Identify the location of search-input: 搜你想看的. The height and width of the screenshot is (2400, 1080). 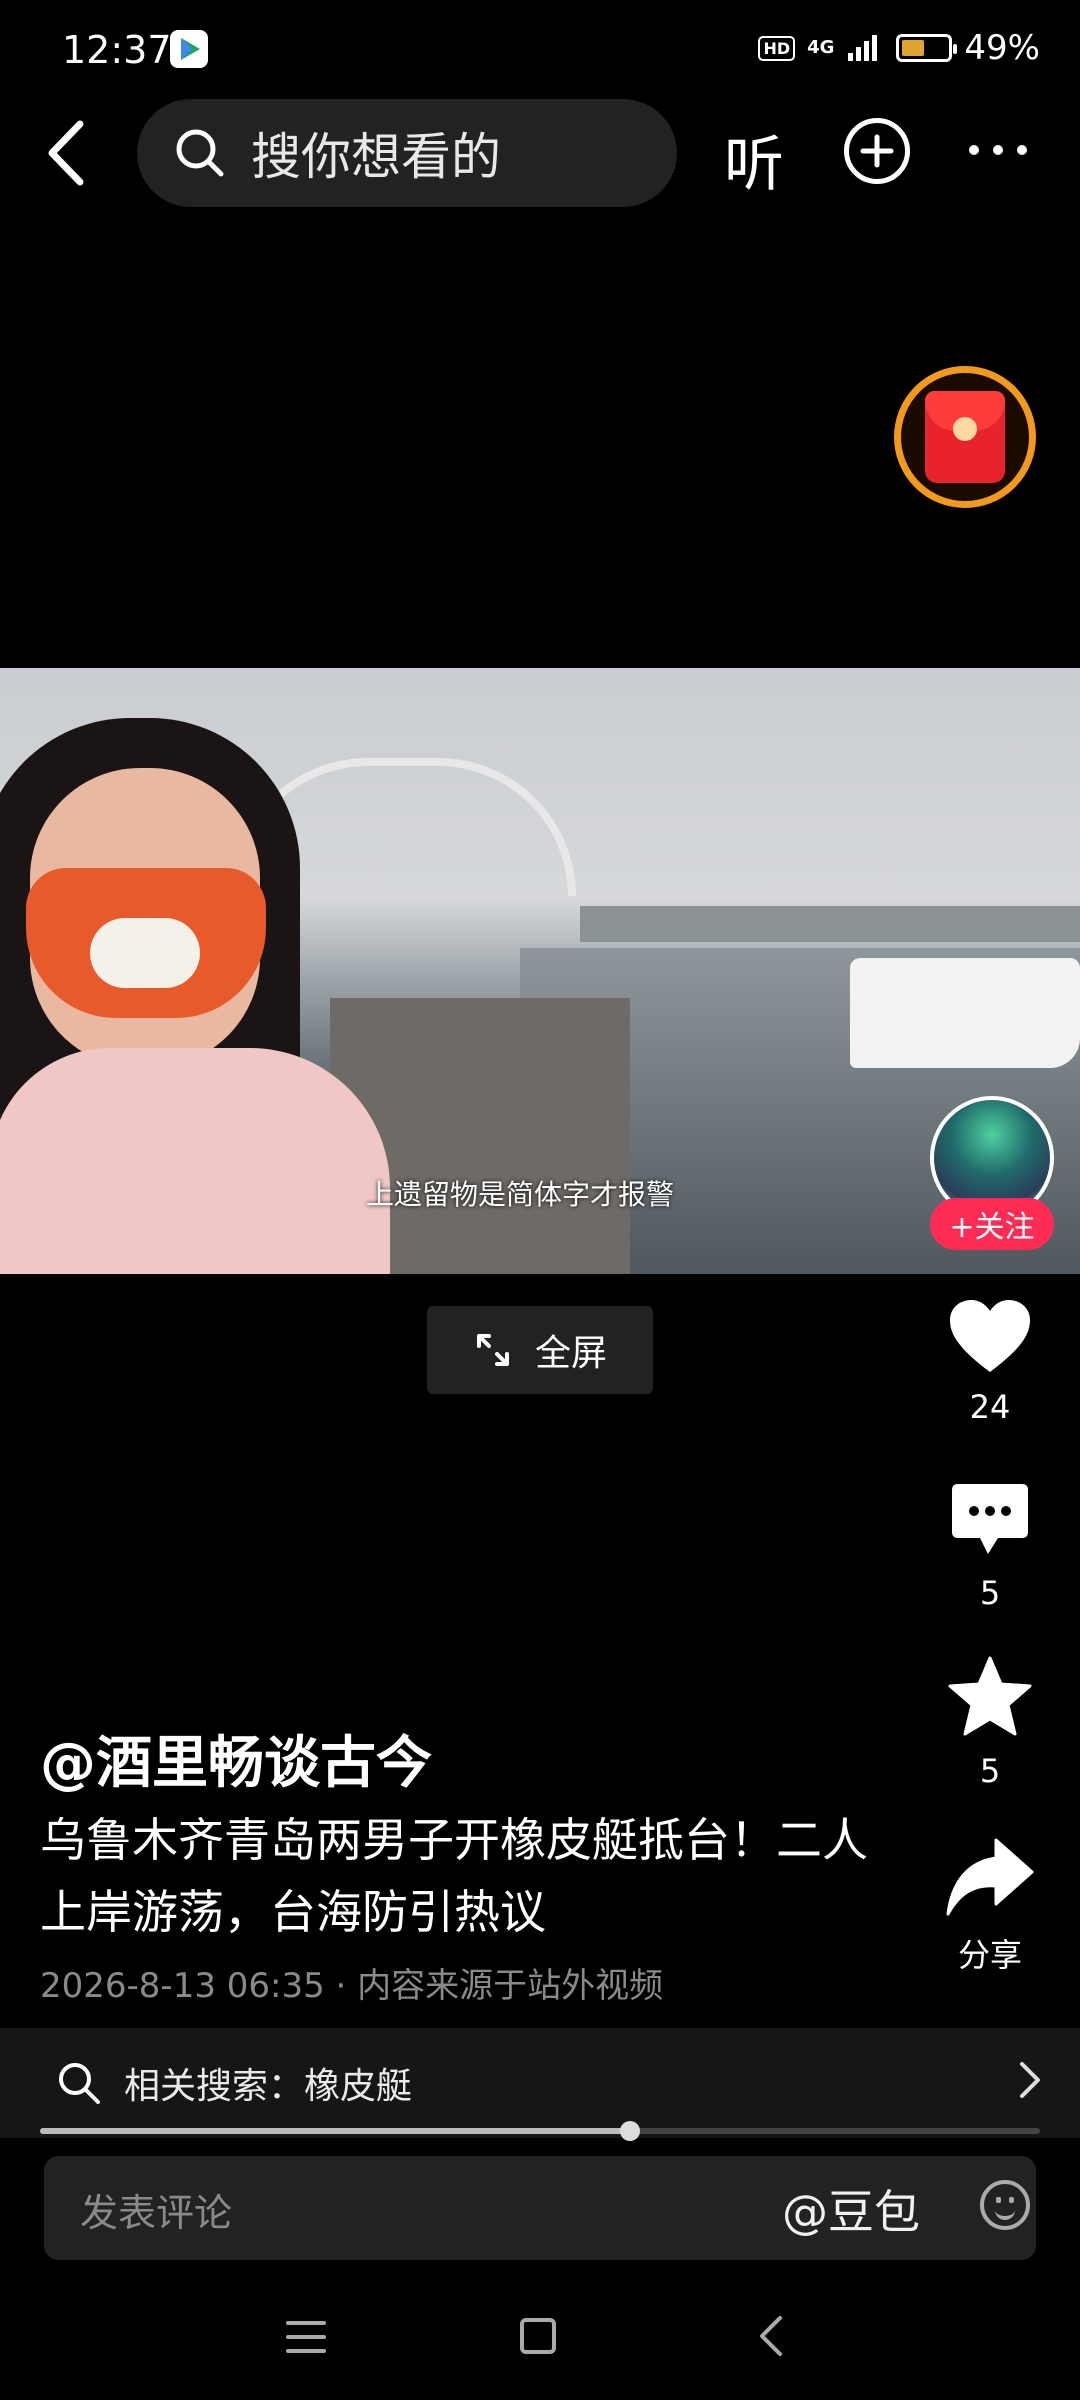
(407, 153).